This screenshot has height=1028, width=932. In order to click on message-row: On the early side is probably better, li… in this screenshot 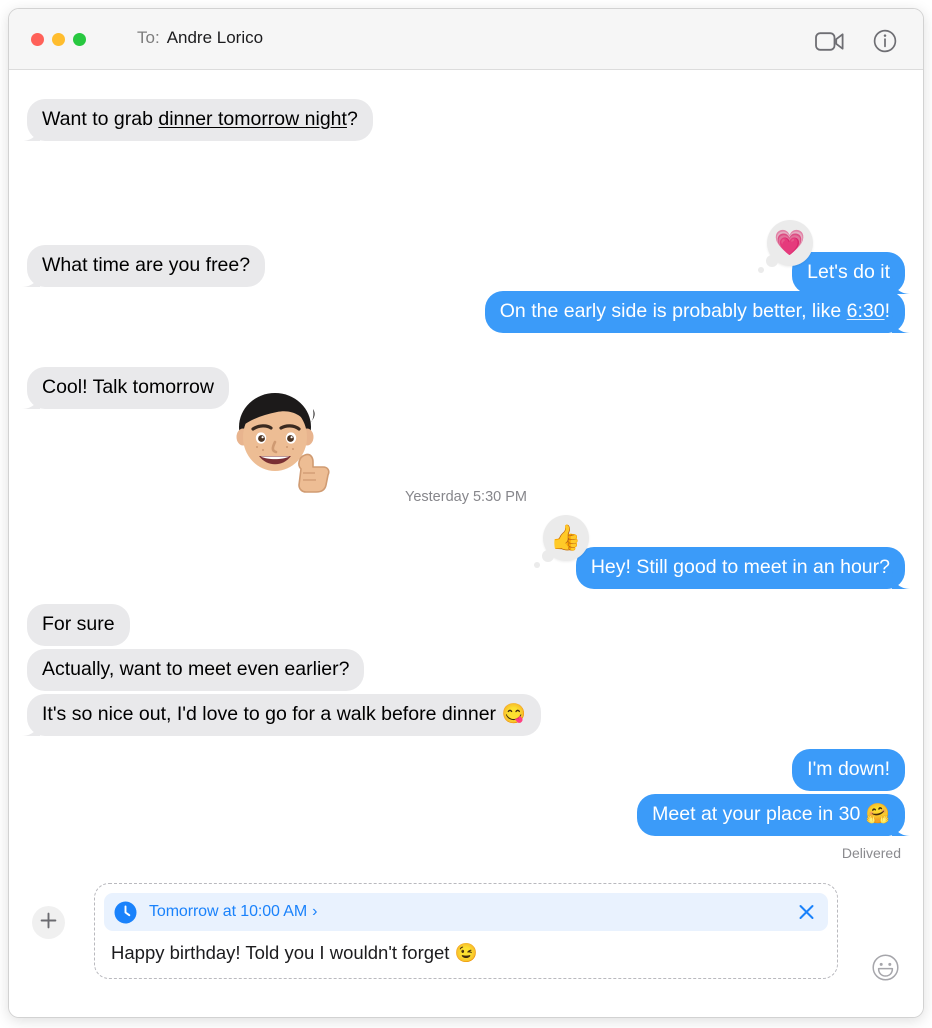, I will do `click(697, 312)`.